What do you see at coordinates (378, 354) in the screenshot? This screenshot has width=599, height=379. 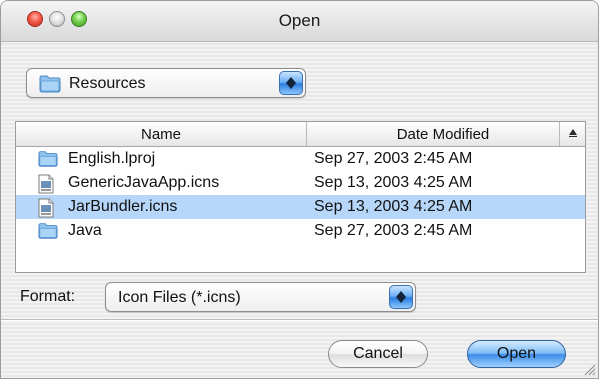 I see `cancel-button: Cancel` at bounding box center [378, 354].